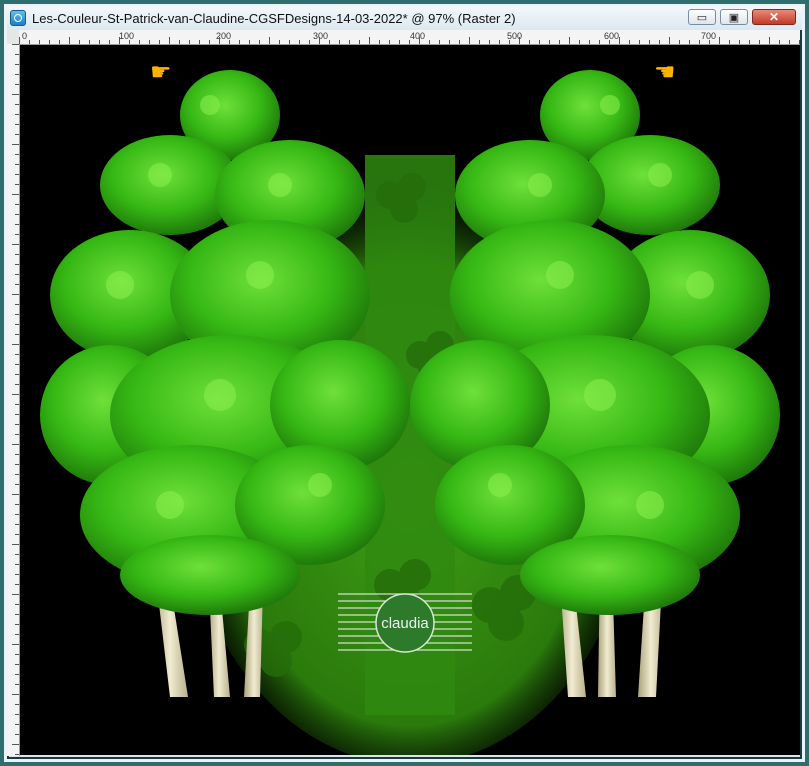  I want to click on minimize-icon: ▭, so click(702, 17).